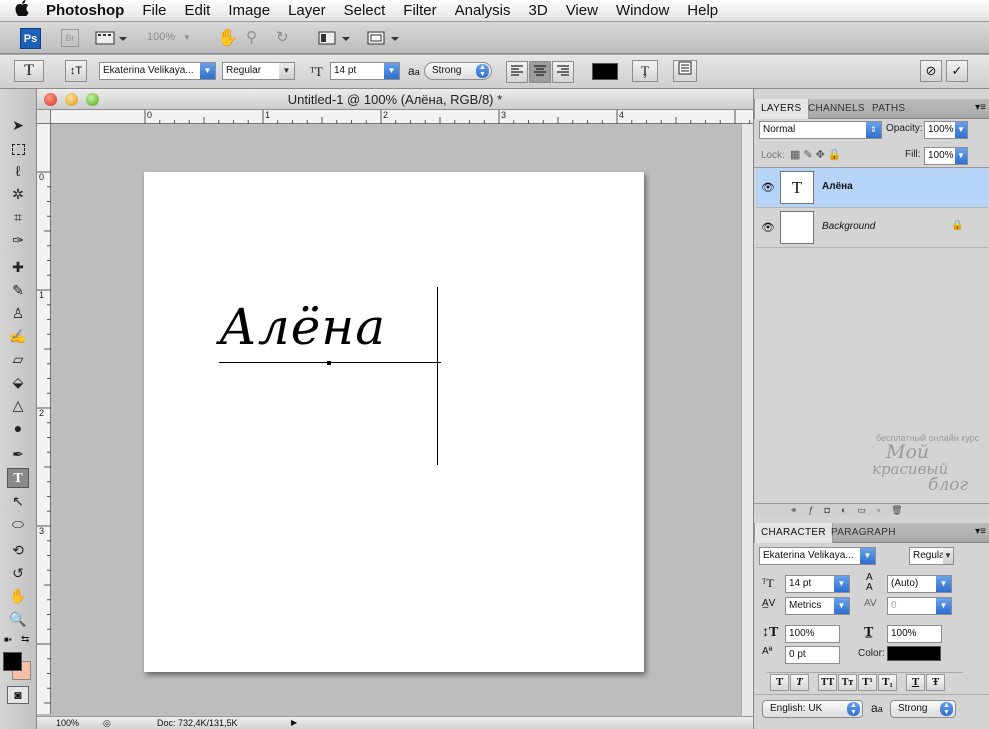 This screenshot has width=989, height=729. What do you see at coordinates (335, 39) in the screenshot?
I see `arrange-documents-icon` at bounding box center [335, 39].